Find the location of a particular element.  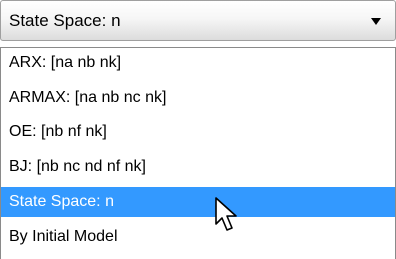

option-label: State Space: n is located at coordinates (61, 201).